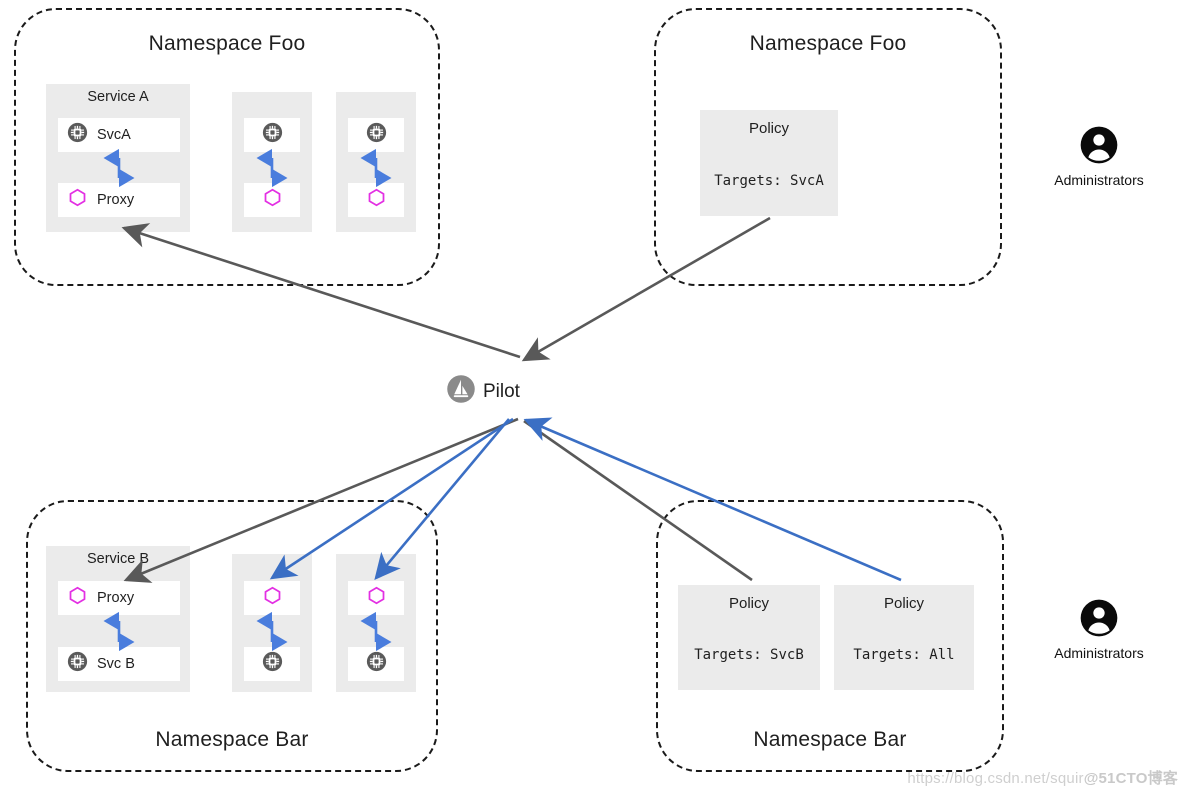 The width and height of the screenshot is (1184, 792). What do you see at coordinates (232, 739) in the screenshot?
I see `namespace-title-bar-workloads: Namespace Bar` at bounding box center [232, 739].